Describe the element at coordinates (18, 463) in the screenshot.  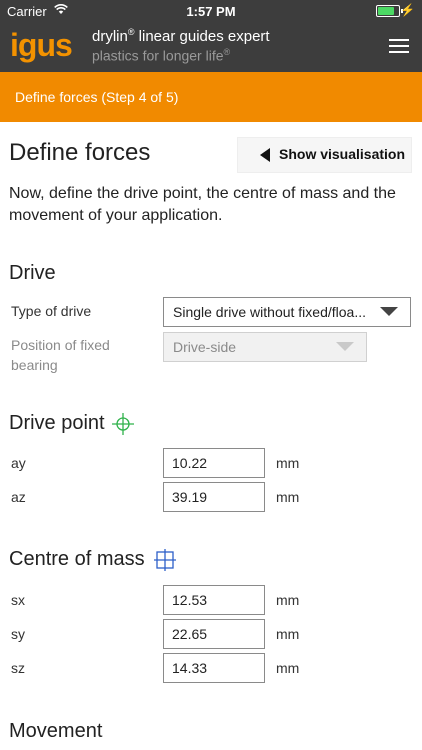
I see `ay-label: ay` at that location.